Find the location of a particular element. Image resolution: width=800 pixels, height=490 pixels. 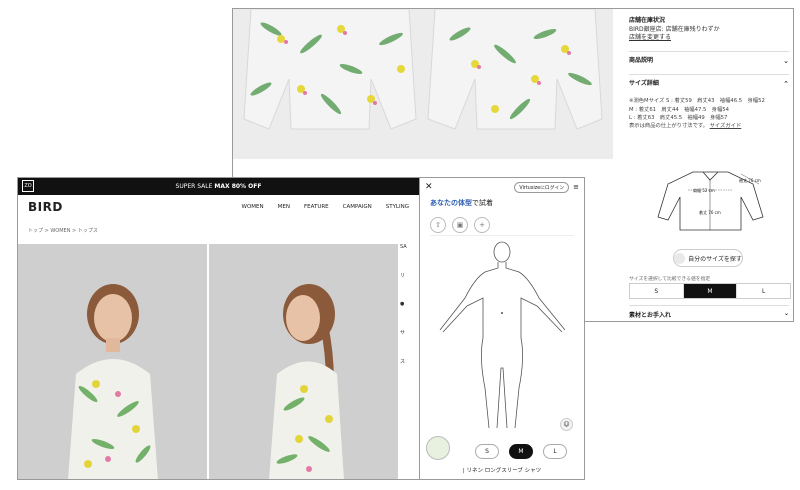

side-fragment-1: SA is located at coordinates (403, 247).